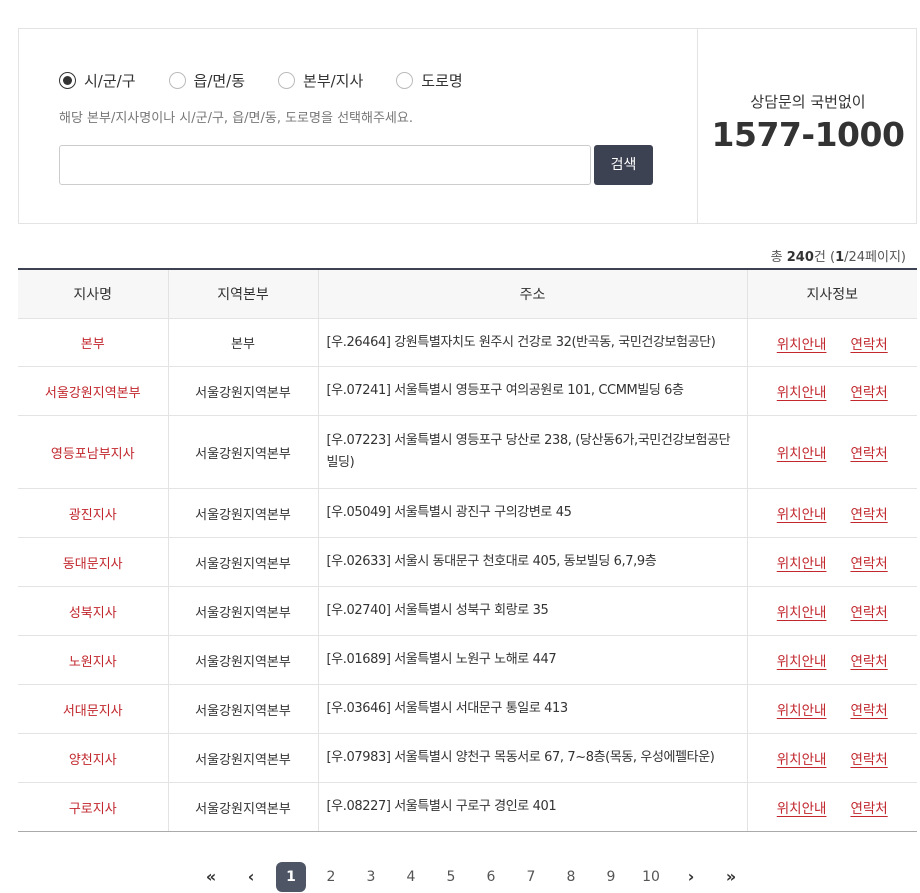 The width and height of the screenshot is (920, 893). What do you see at coordinates (532, 611) in the screenshot?
I see `branch-address: [우.02740] 서울특별시 성북구 회랑로 35` at bounding box center [532, 611].